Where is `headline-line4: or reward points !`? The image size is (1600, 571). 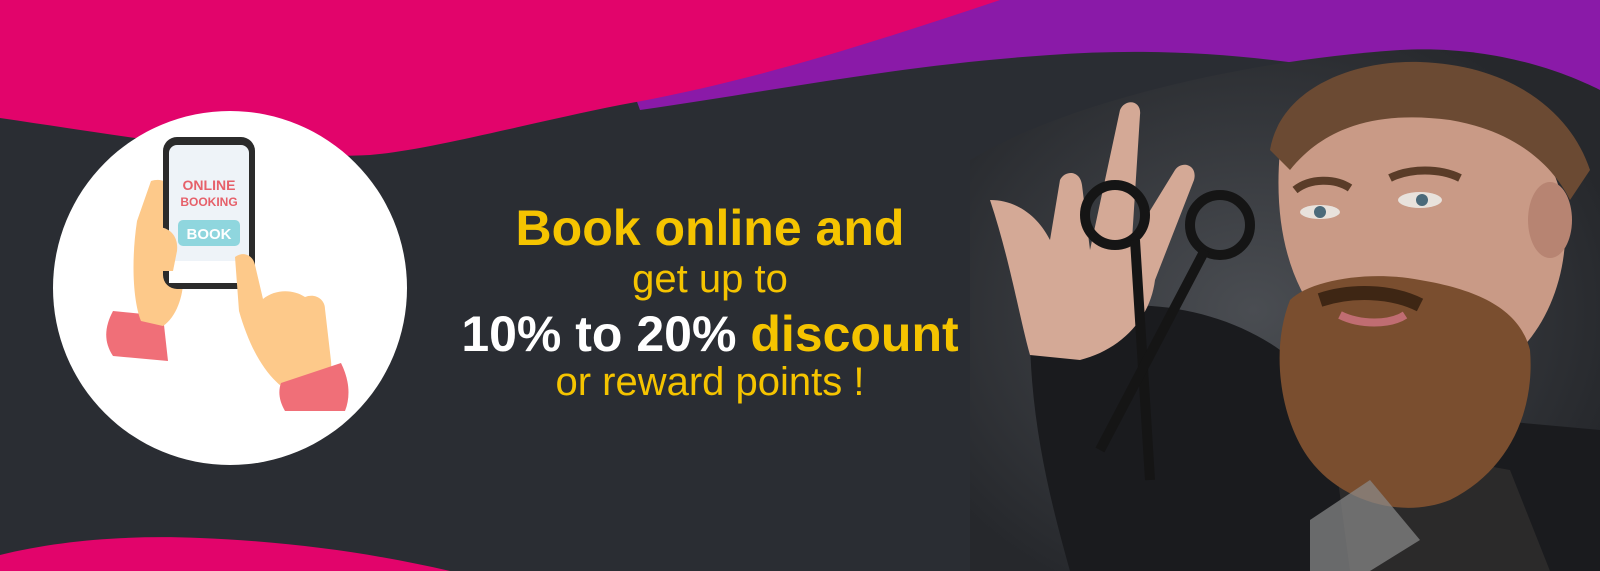
headline-line4: or reward points ! is located at coordinates (710, 382).